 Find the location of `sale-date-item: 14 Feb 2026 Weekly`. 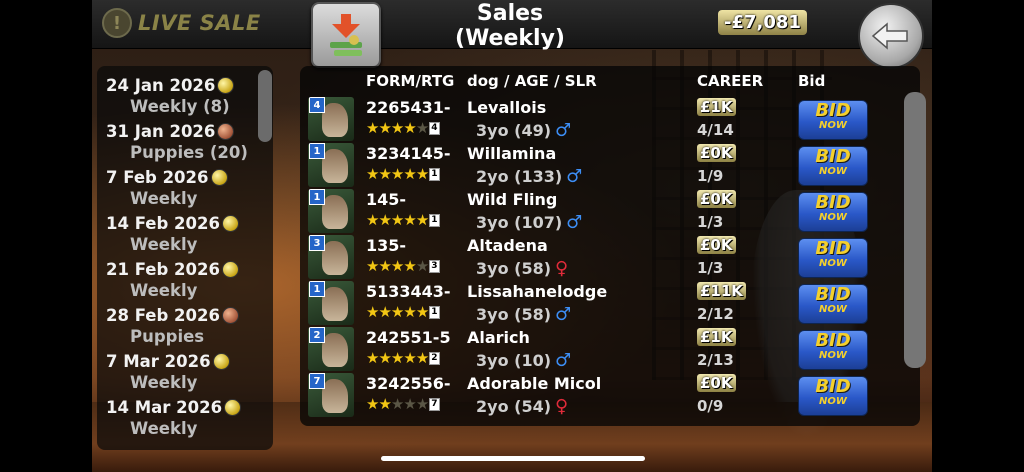

sale-date-item: 14 Feb 2026 Weekly is located at coordinates (177, 235).